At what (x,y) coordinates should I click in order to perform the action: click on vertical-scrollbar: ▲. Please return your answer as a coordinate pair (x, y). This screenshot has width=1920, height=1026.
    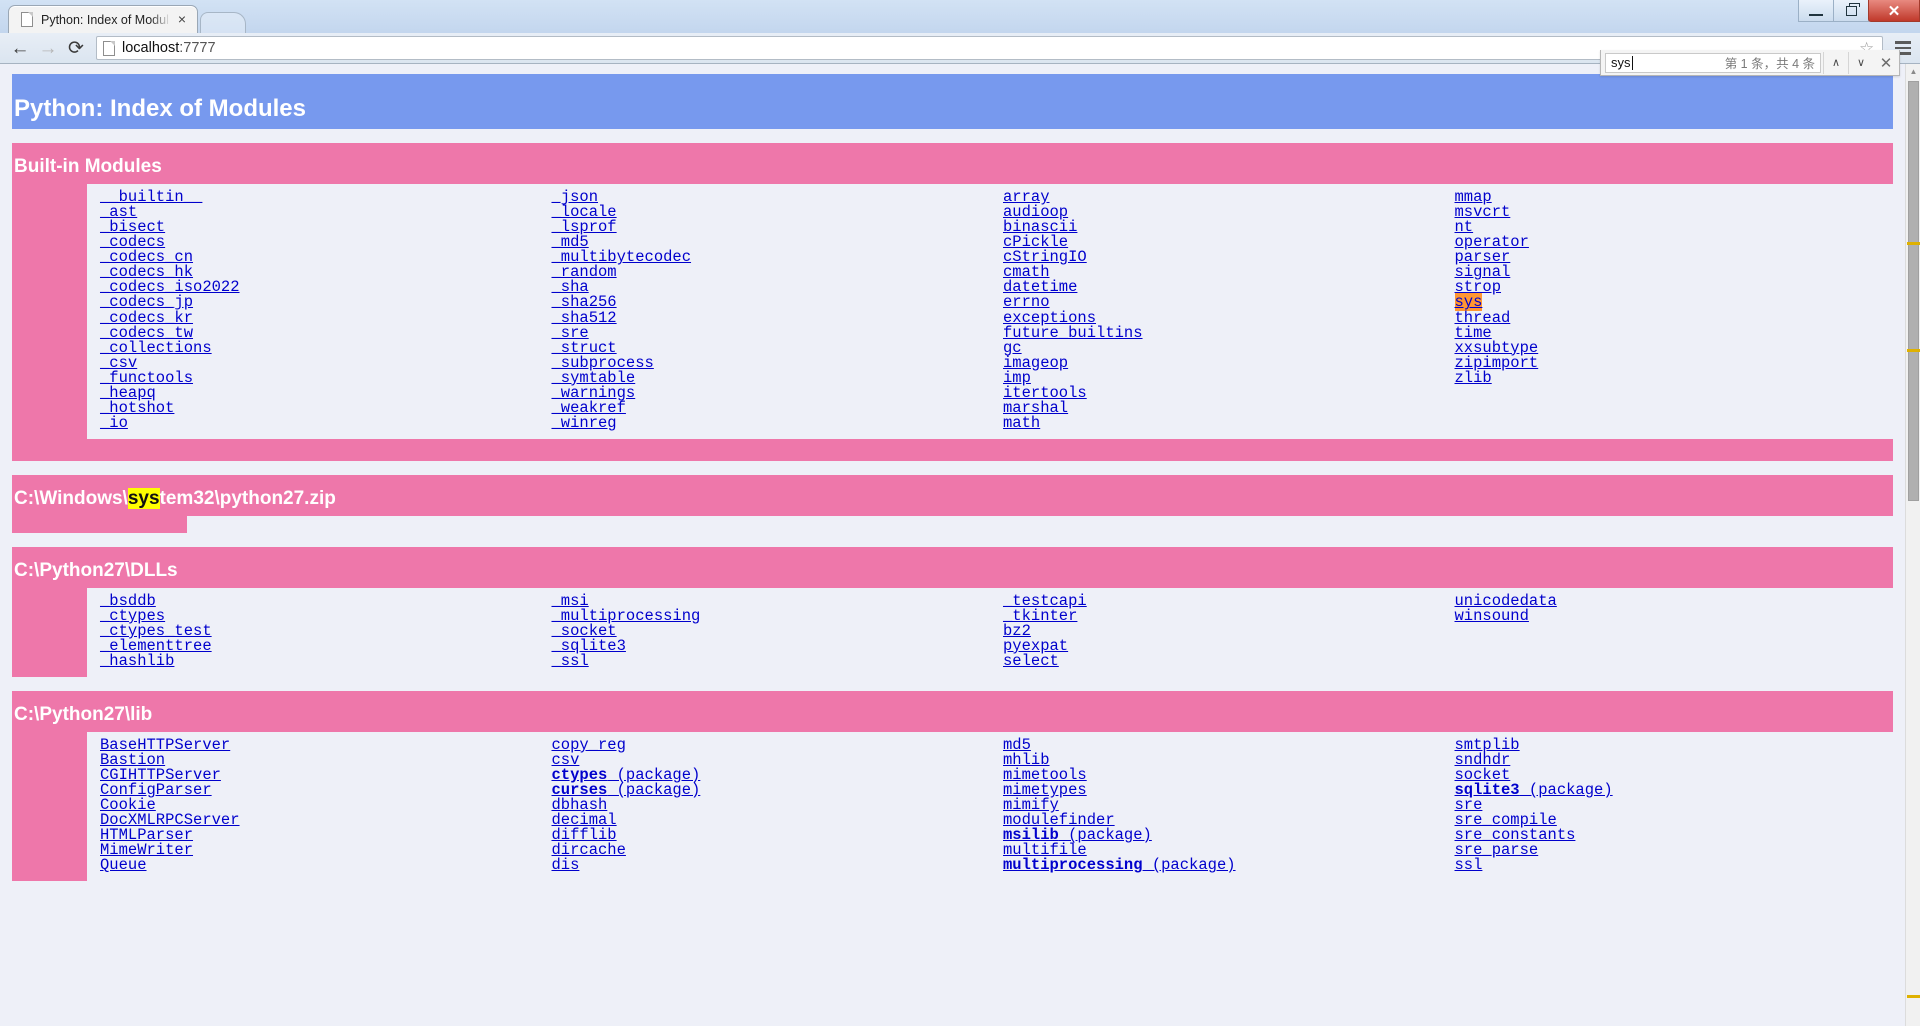
    Looking at the image, I should click on (1912, 545).